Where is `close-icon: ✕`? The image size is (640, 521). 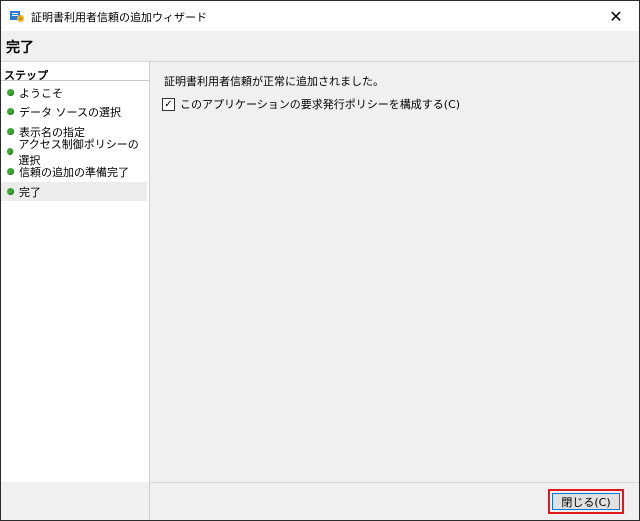
close-icon: ✕ is located at coordinates (616, 16).